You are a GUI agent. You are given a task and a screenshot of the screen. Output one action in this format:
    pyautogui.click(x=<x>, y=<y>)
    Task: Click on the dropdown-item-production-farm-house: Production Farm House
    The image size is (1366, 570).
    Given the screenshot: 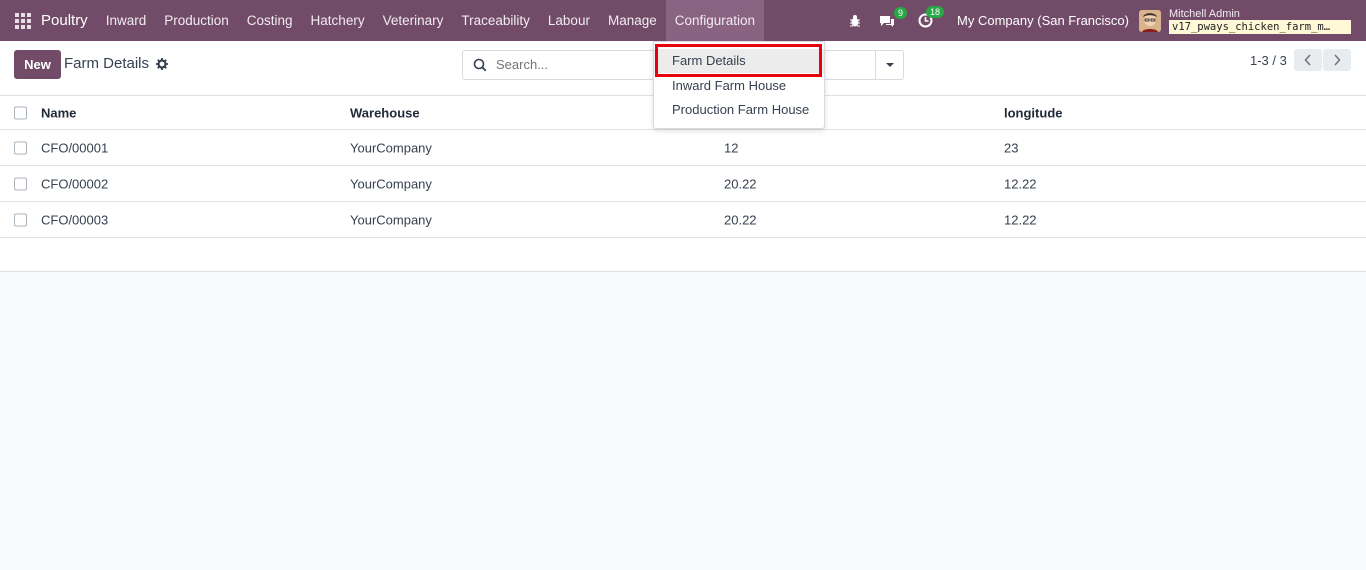 What is the action you would take?
    pyautogui.click(x=739, y=110)
    